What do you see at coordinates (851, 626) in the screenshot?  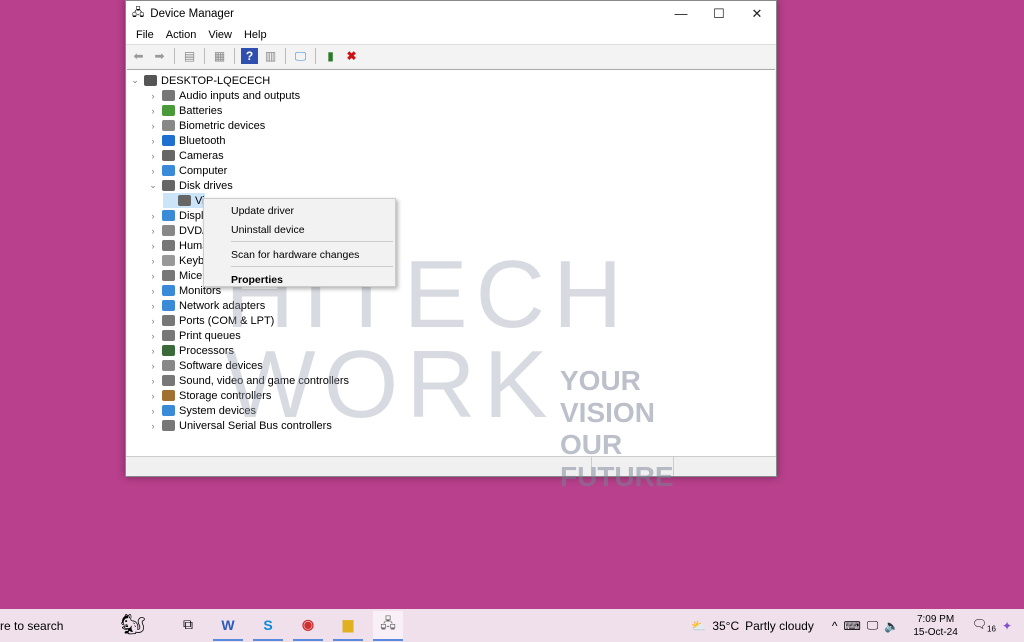 I see `input-indicator-icon: ⌨` at bounding box center [851, 626].